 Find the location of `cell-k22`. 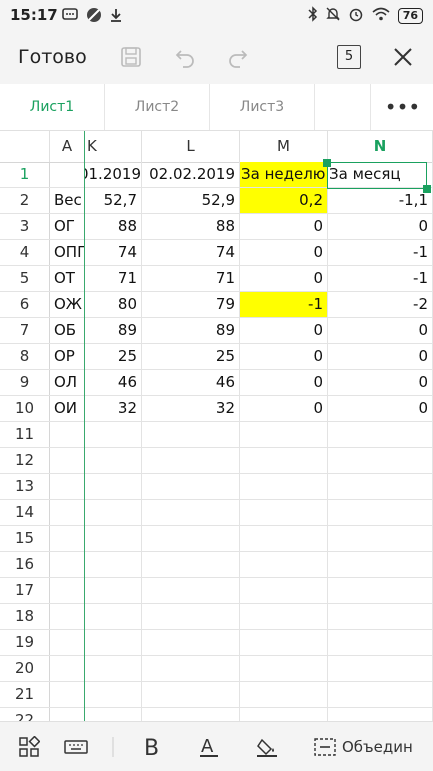

cell-k22 is located at coordinates (113, 714).